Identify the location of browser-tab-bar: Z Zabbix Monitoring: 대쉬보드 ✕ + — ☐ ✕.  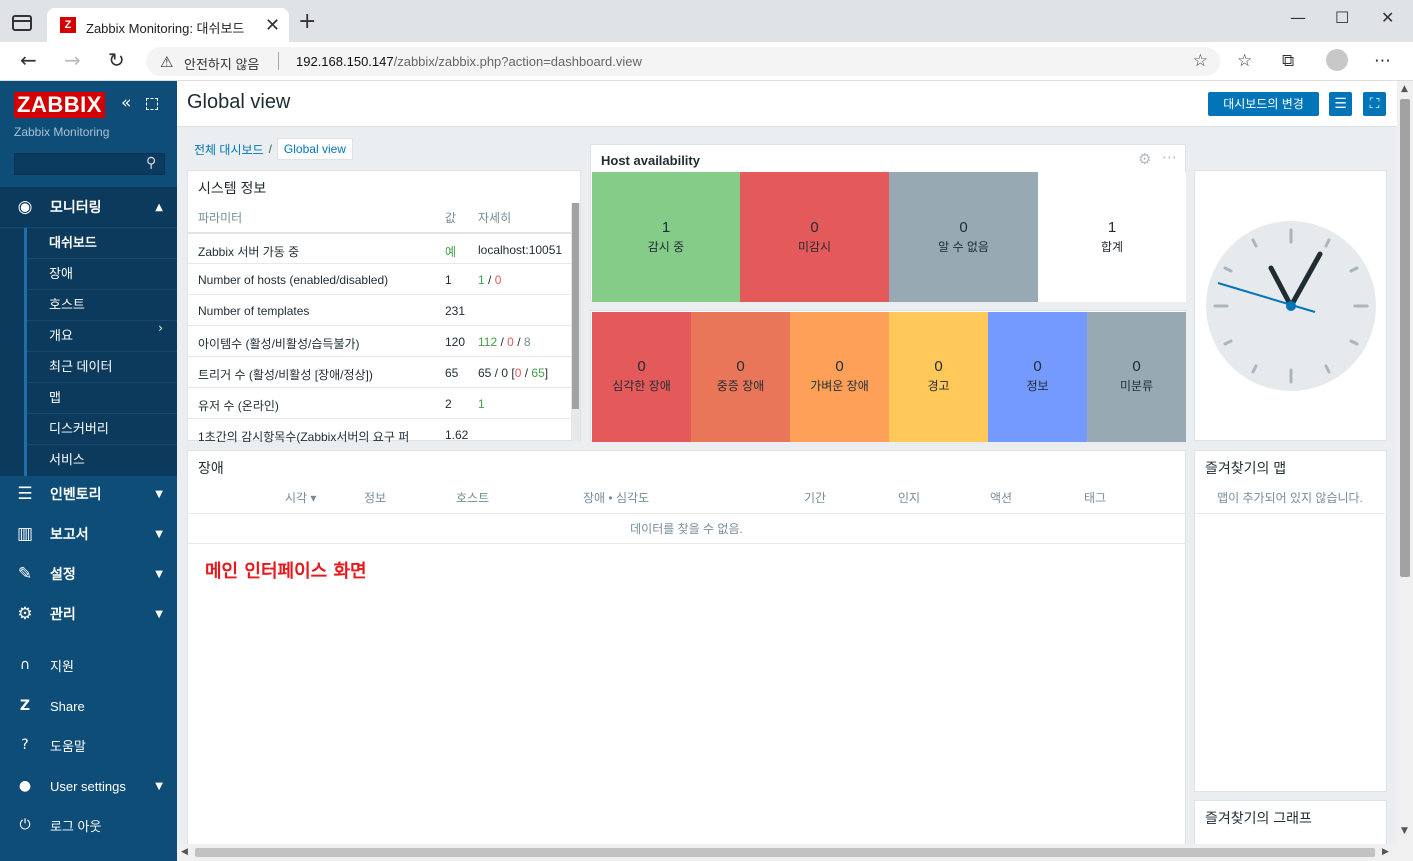
(706, 21).